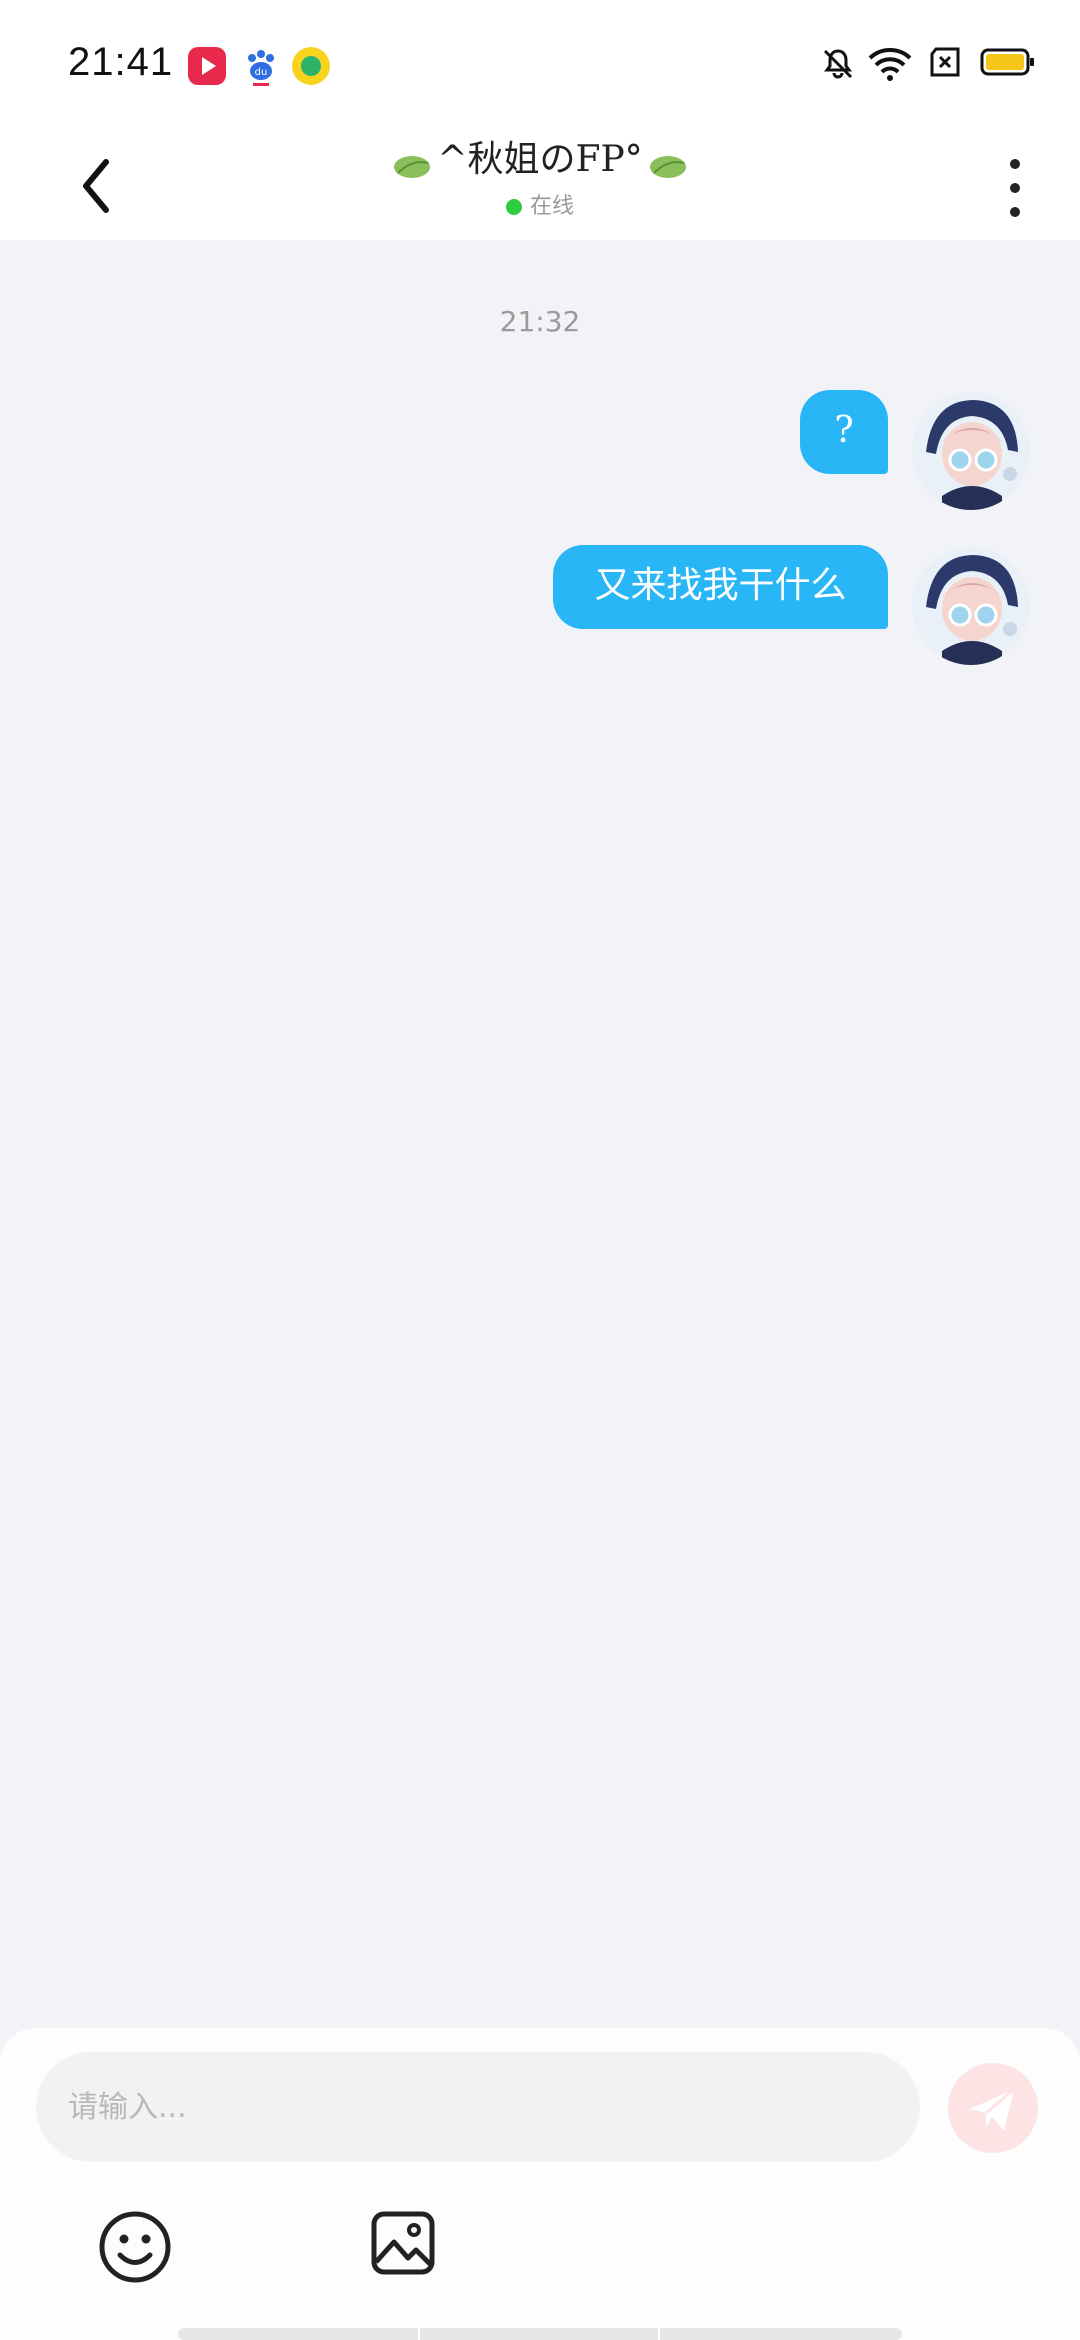  I want to click on chat-header: ^秋姐のFP° 在线, so click(540, 180).